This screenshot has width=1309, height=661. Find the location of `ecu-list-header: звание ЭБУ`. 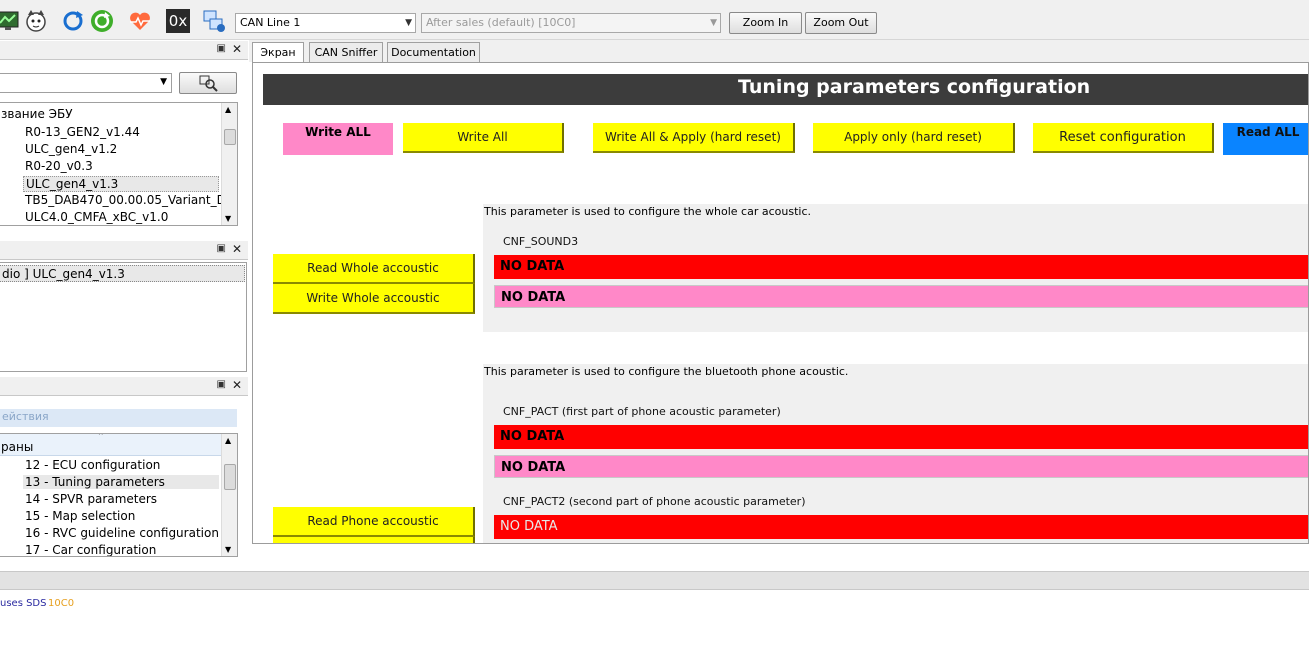

ecu-list-header: звание ЭБУ is located at coordinates (37, 114).